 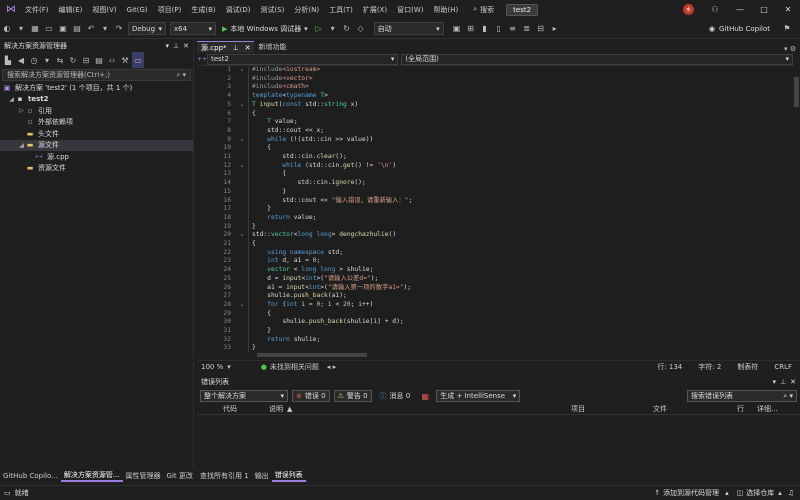 I want to click on column-description: 说明, so click(x=276, y=409).